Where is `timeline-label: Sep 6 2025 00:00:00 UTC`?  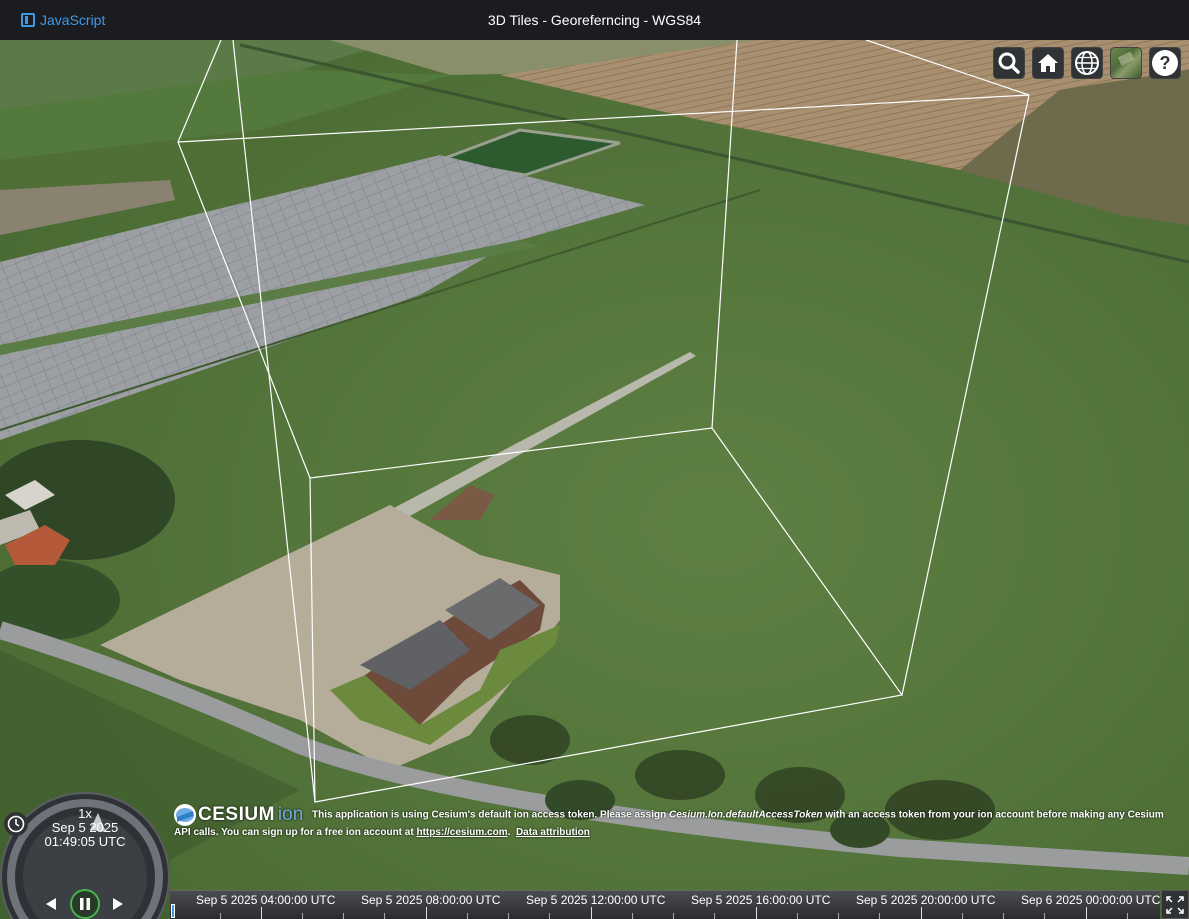 timeline-label: Sep 6 2025 00:00:00 UTC is located at coordinates (1091, 900).